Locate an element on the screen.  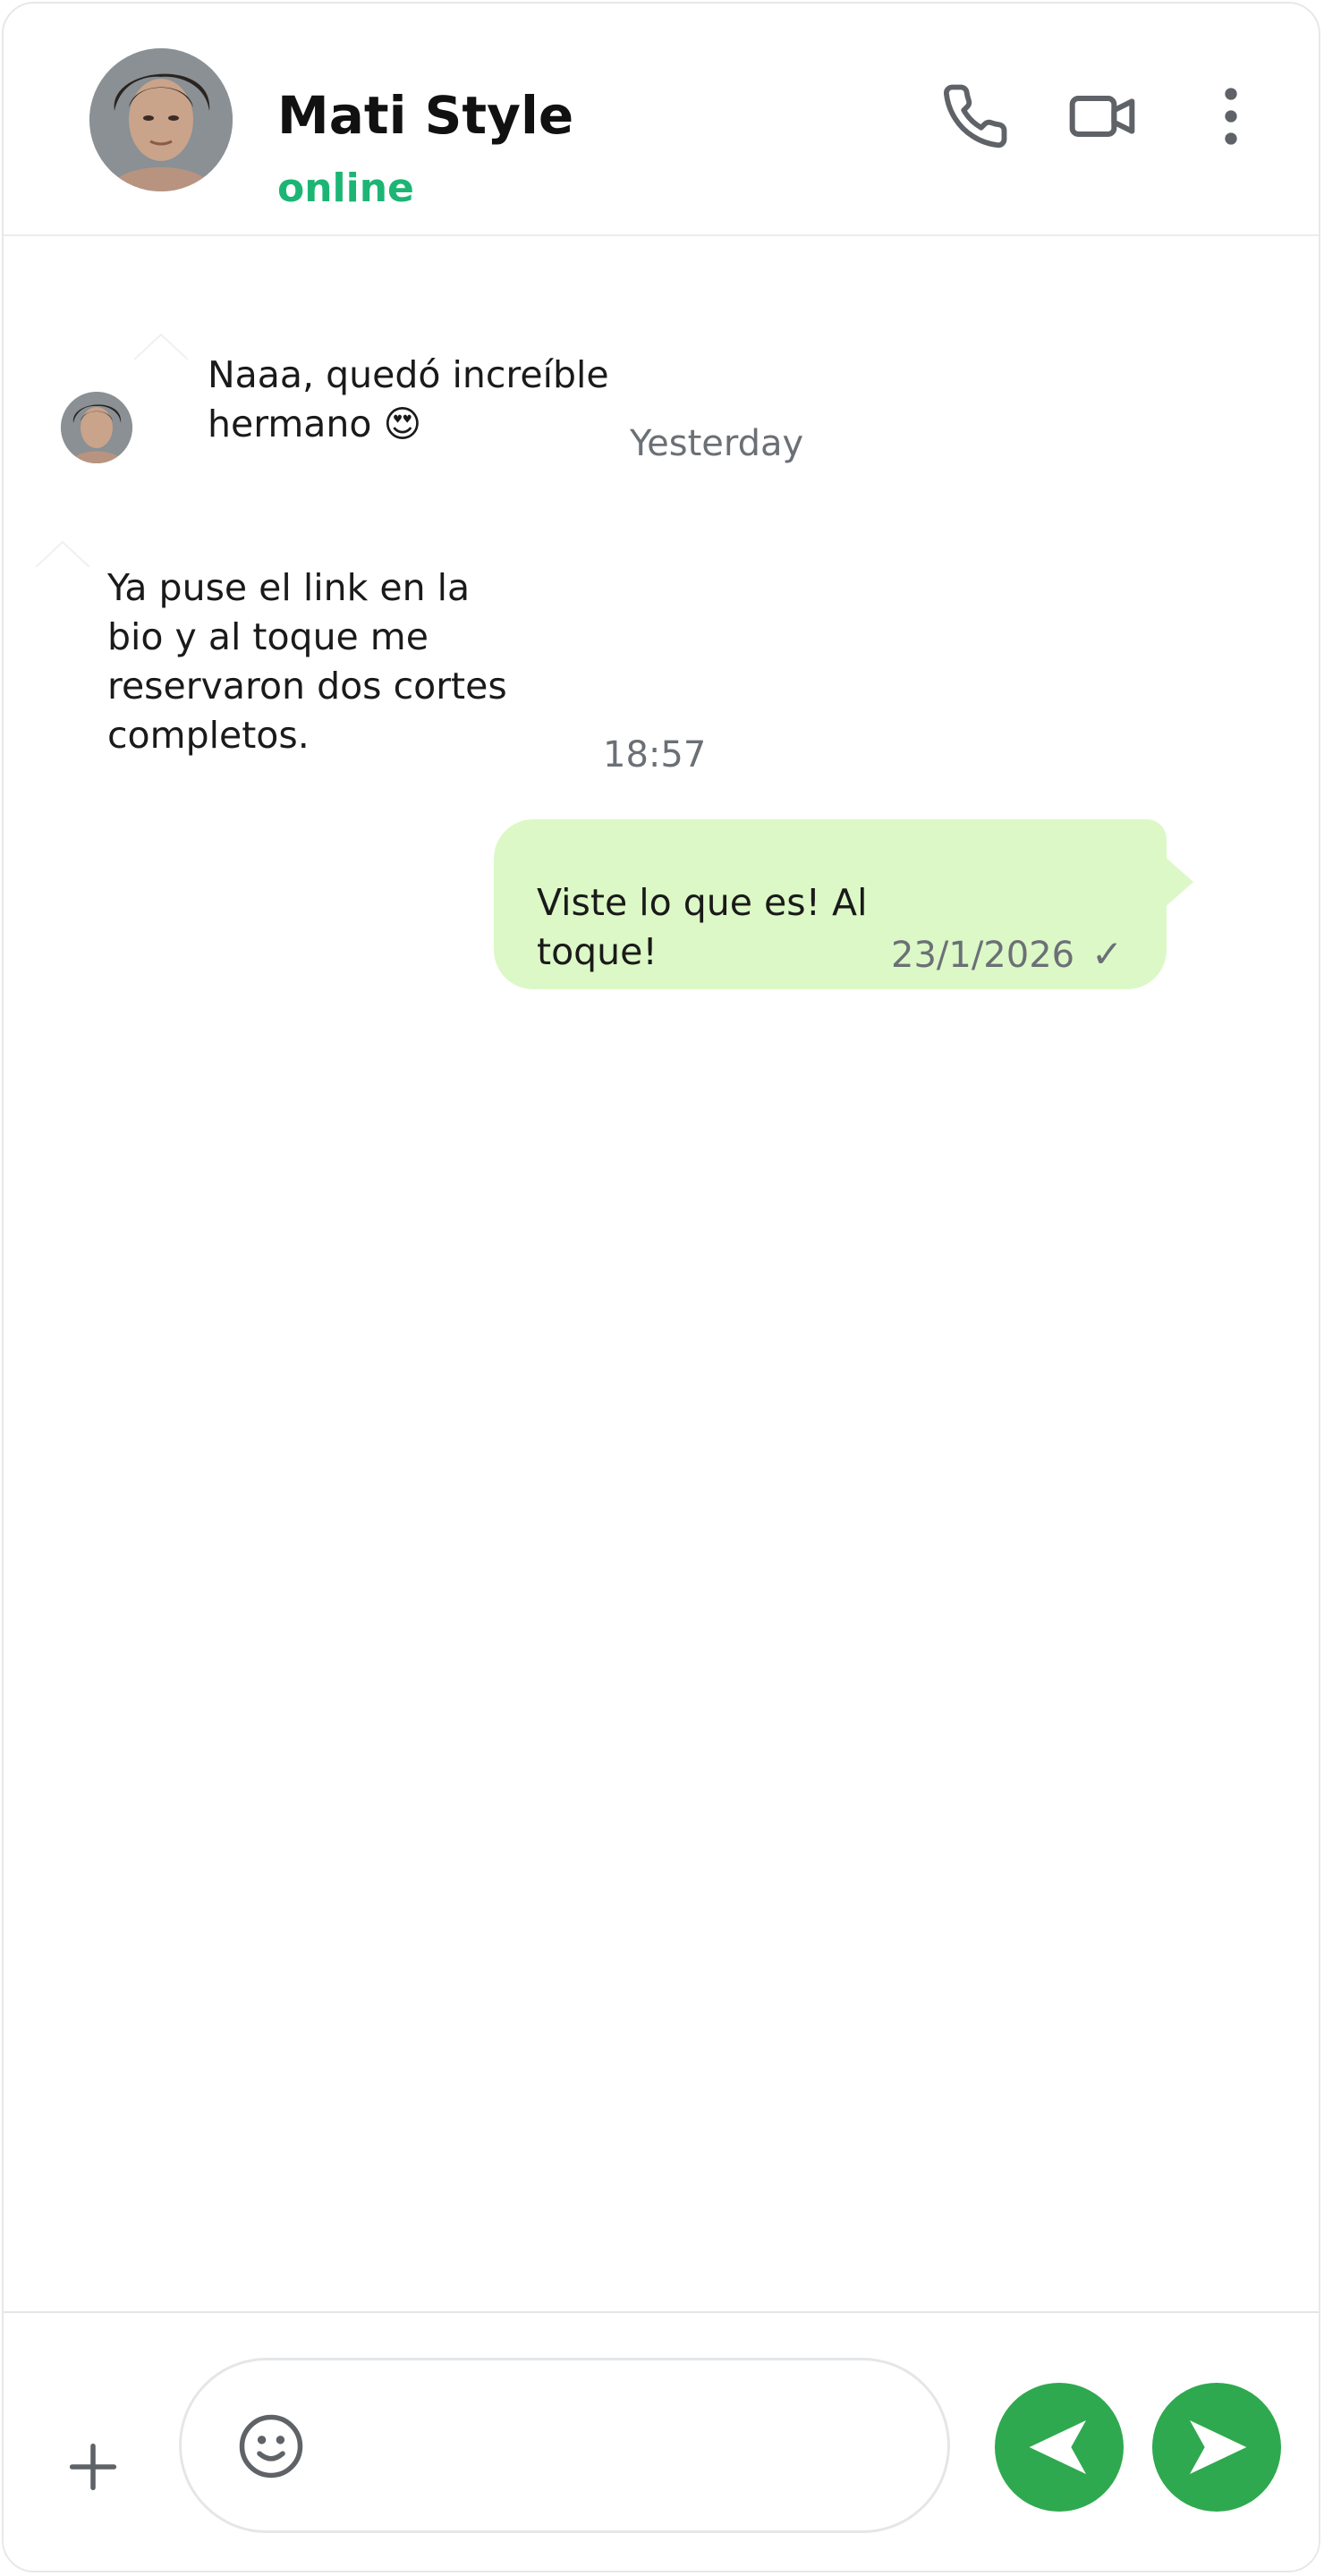
message-composer is located at coordinates (661, 2441).